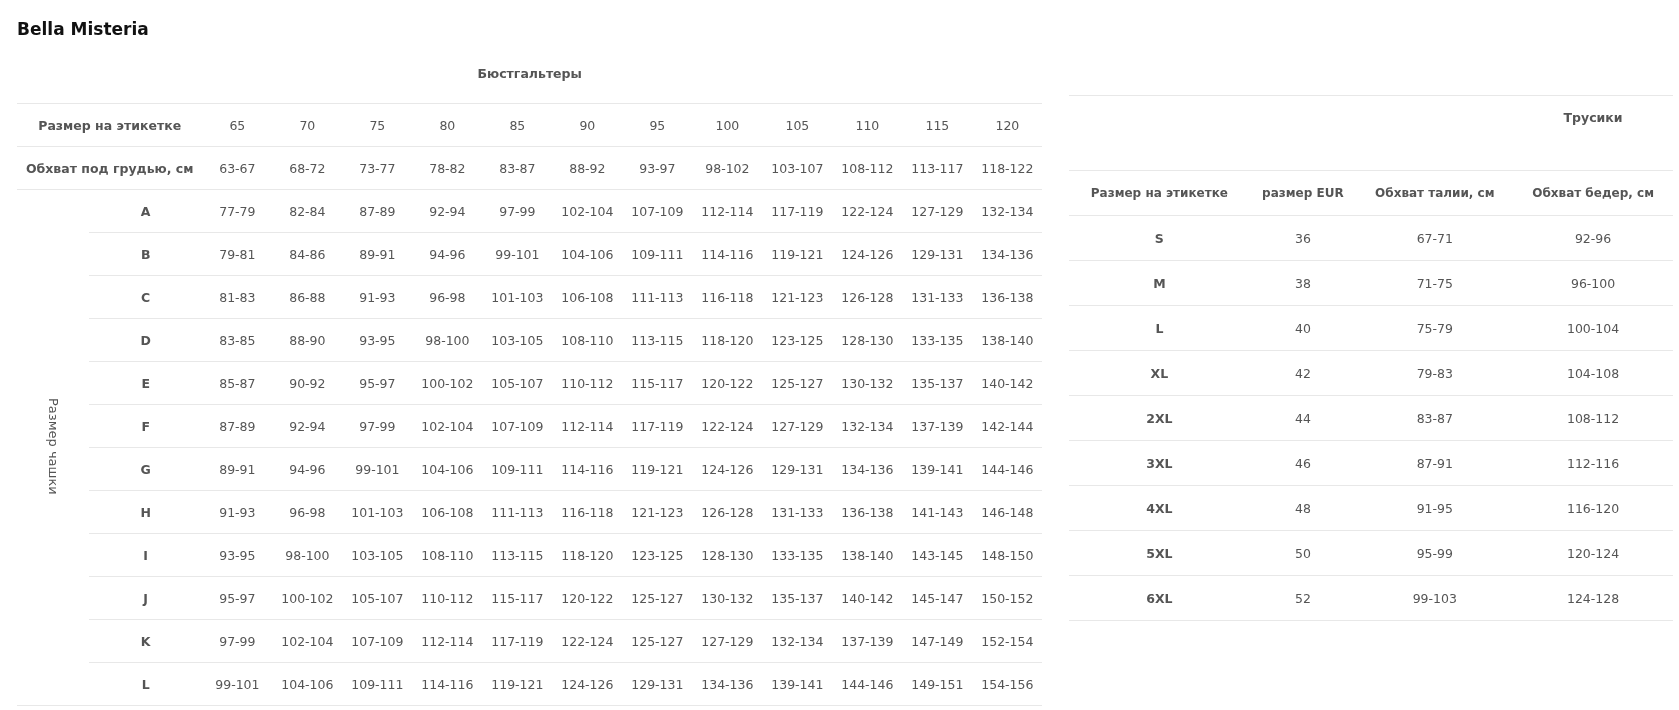  Describe the element at coordinates (307, 211) in the screenshot. I see `table-cell: 82-84` at that location.